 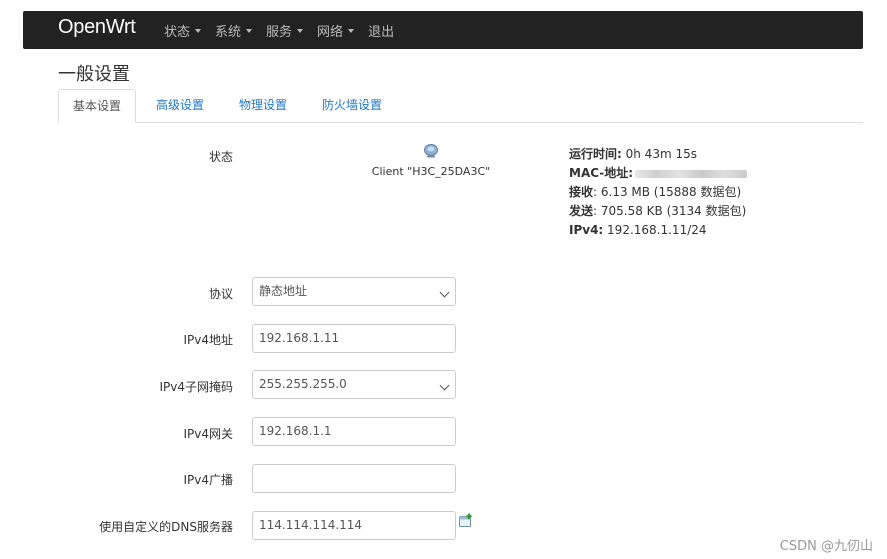 I want to click on add-entry-icon, so click(x=465, y=520).